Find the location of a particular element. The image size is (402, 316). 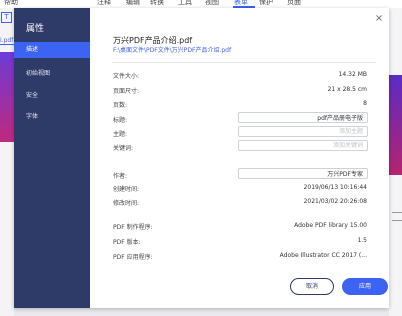

document-path: F:\桌面文件\PDF文件\万兴PDF产品介绍.pdf is located at coordinates (172, 50).